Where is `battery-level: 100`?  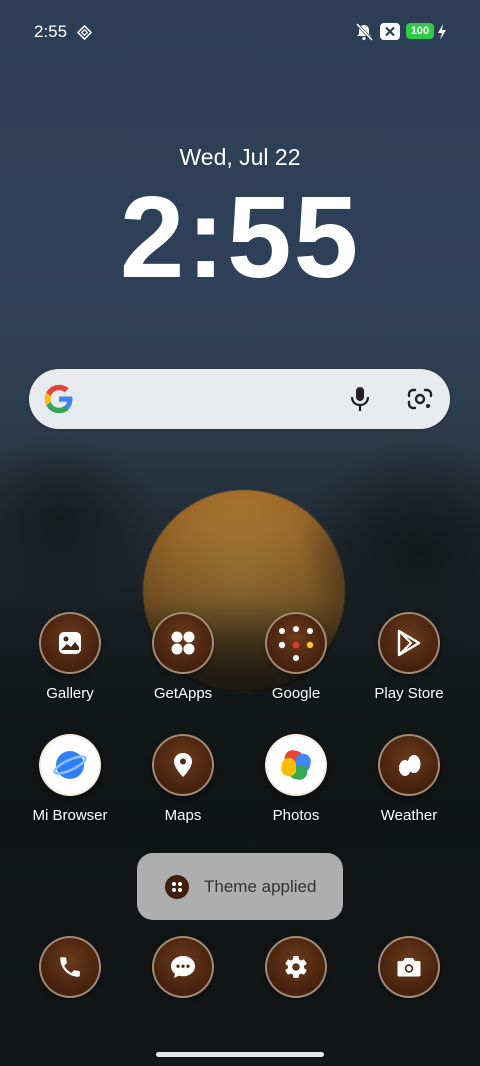
battery-level: 100 is located at coordinates (420, 31).